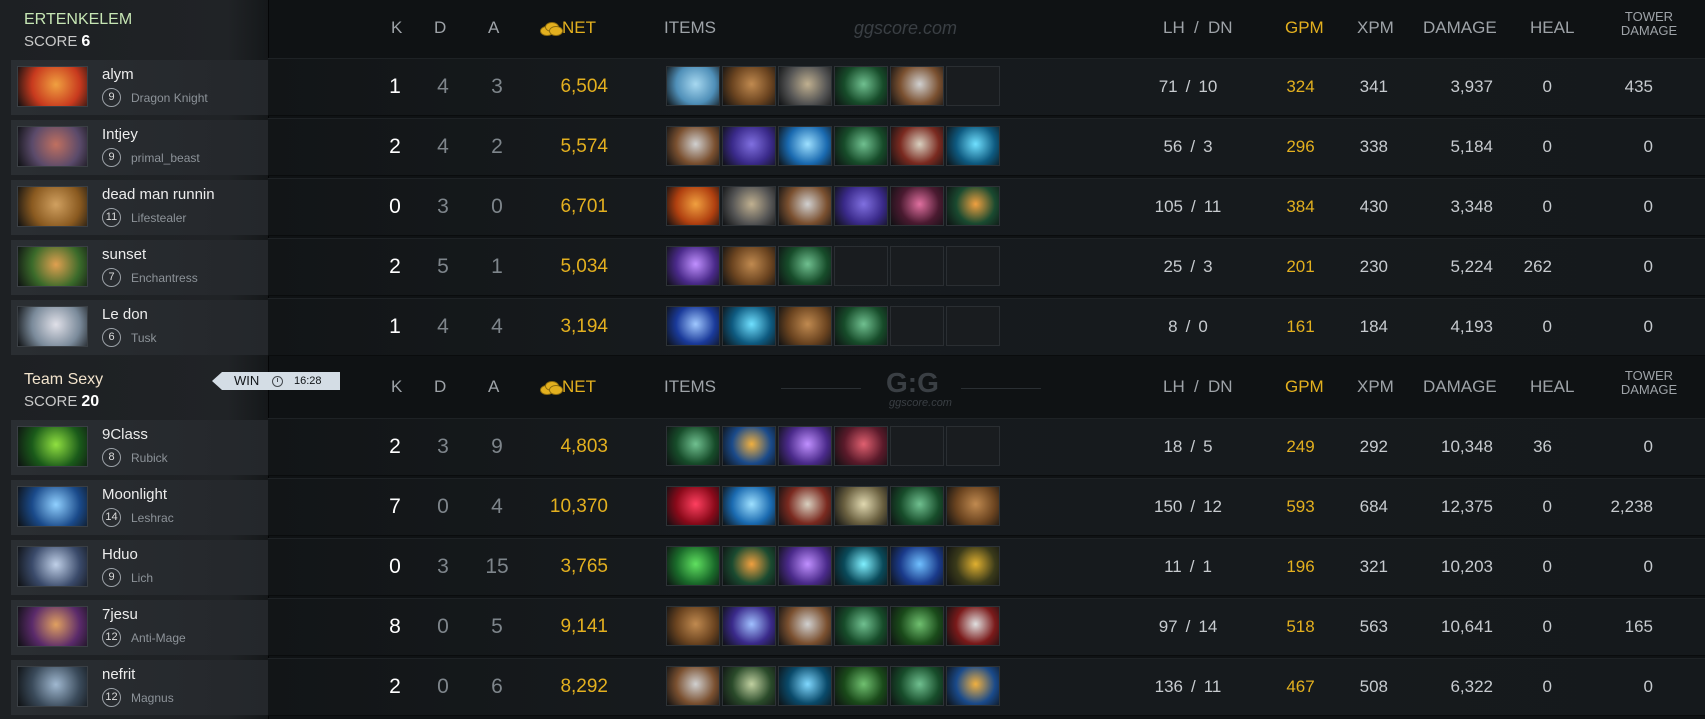 The image size is (1705, 719). Describe the element at coordinates (861, 566) in the screenshot. I see `drop-icon` at that location.